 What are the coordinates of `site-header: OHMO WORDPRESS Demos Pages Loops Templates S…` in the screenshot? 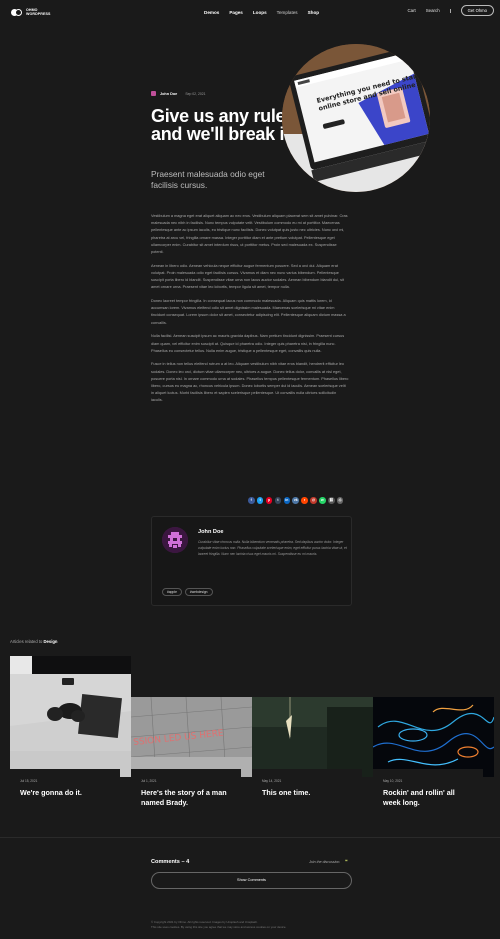 It's located at (250, 13).